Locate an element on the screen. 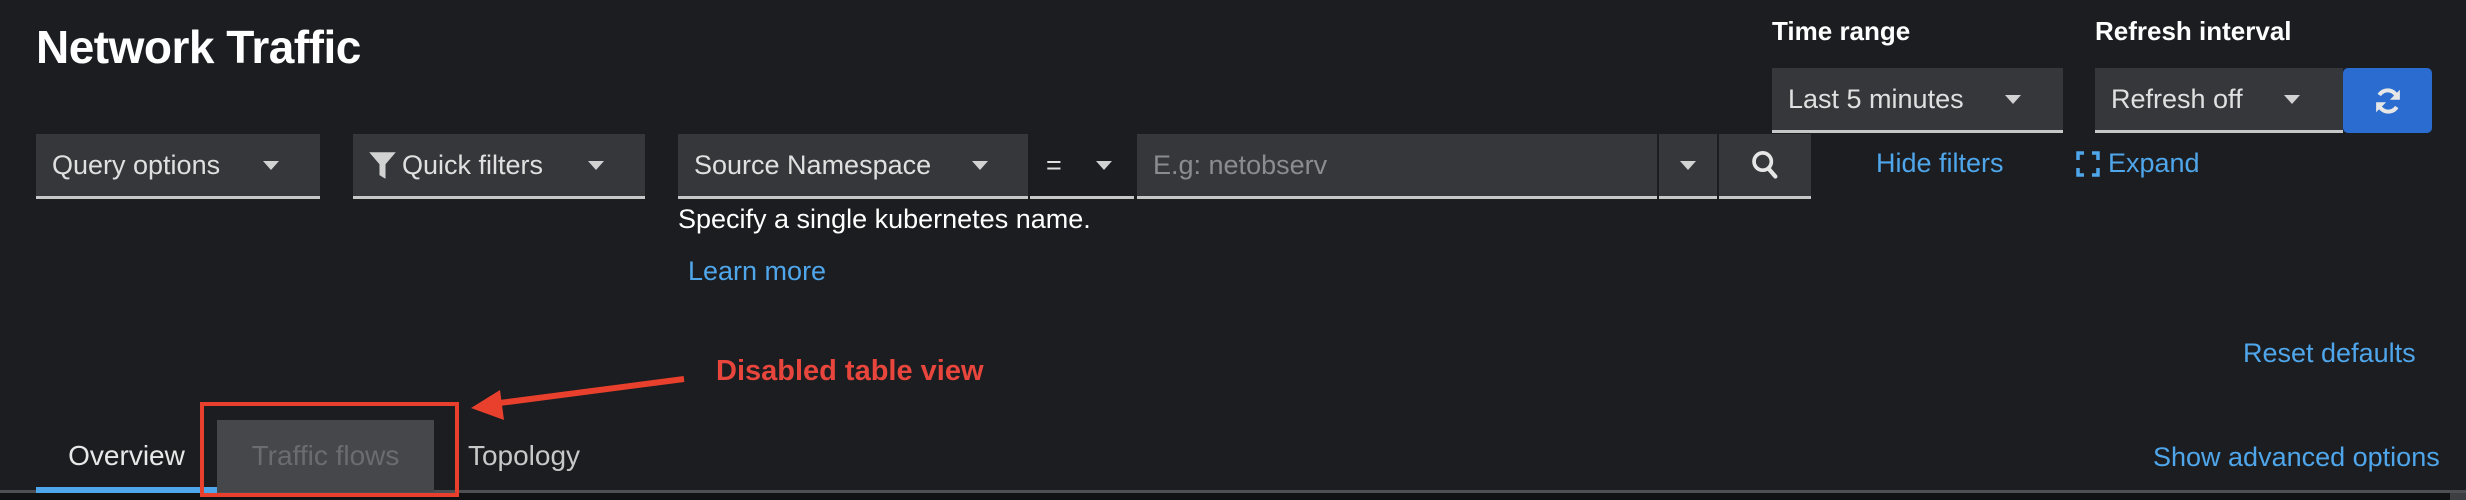  filter-icon is located at coordinates (382, 165).